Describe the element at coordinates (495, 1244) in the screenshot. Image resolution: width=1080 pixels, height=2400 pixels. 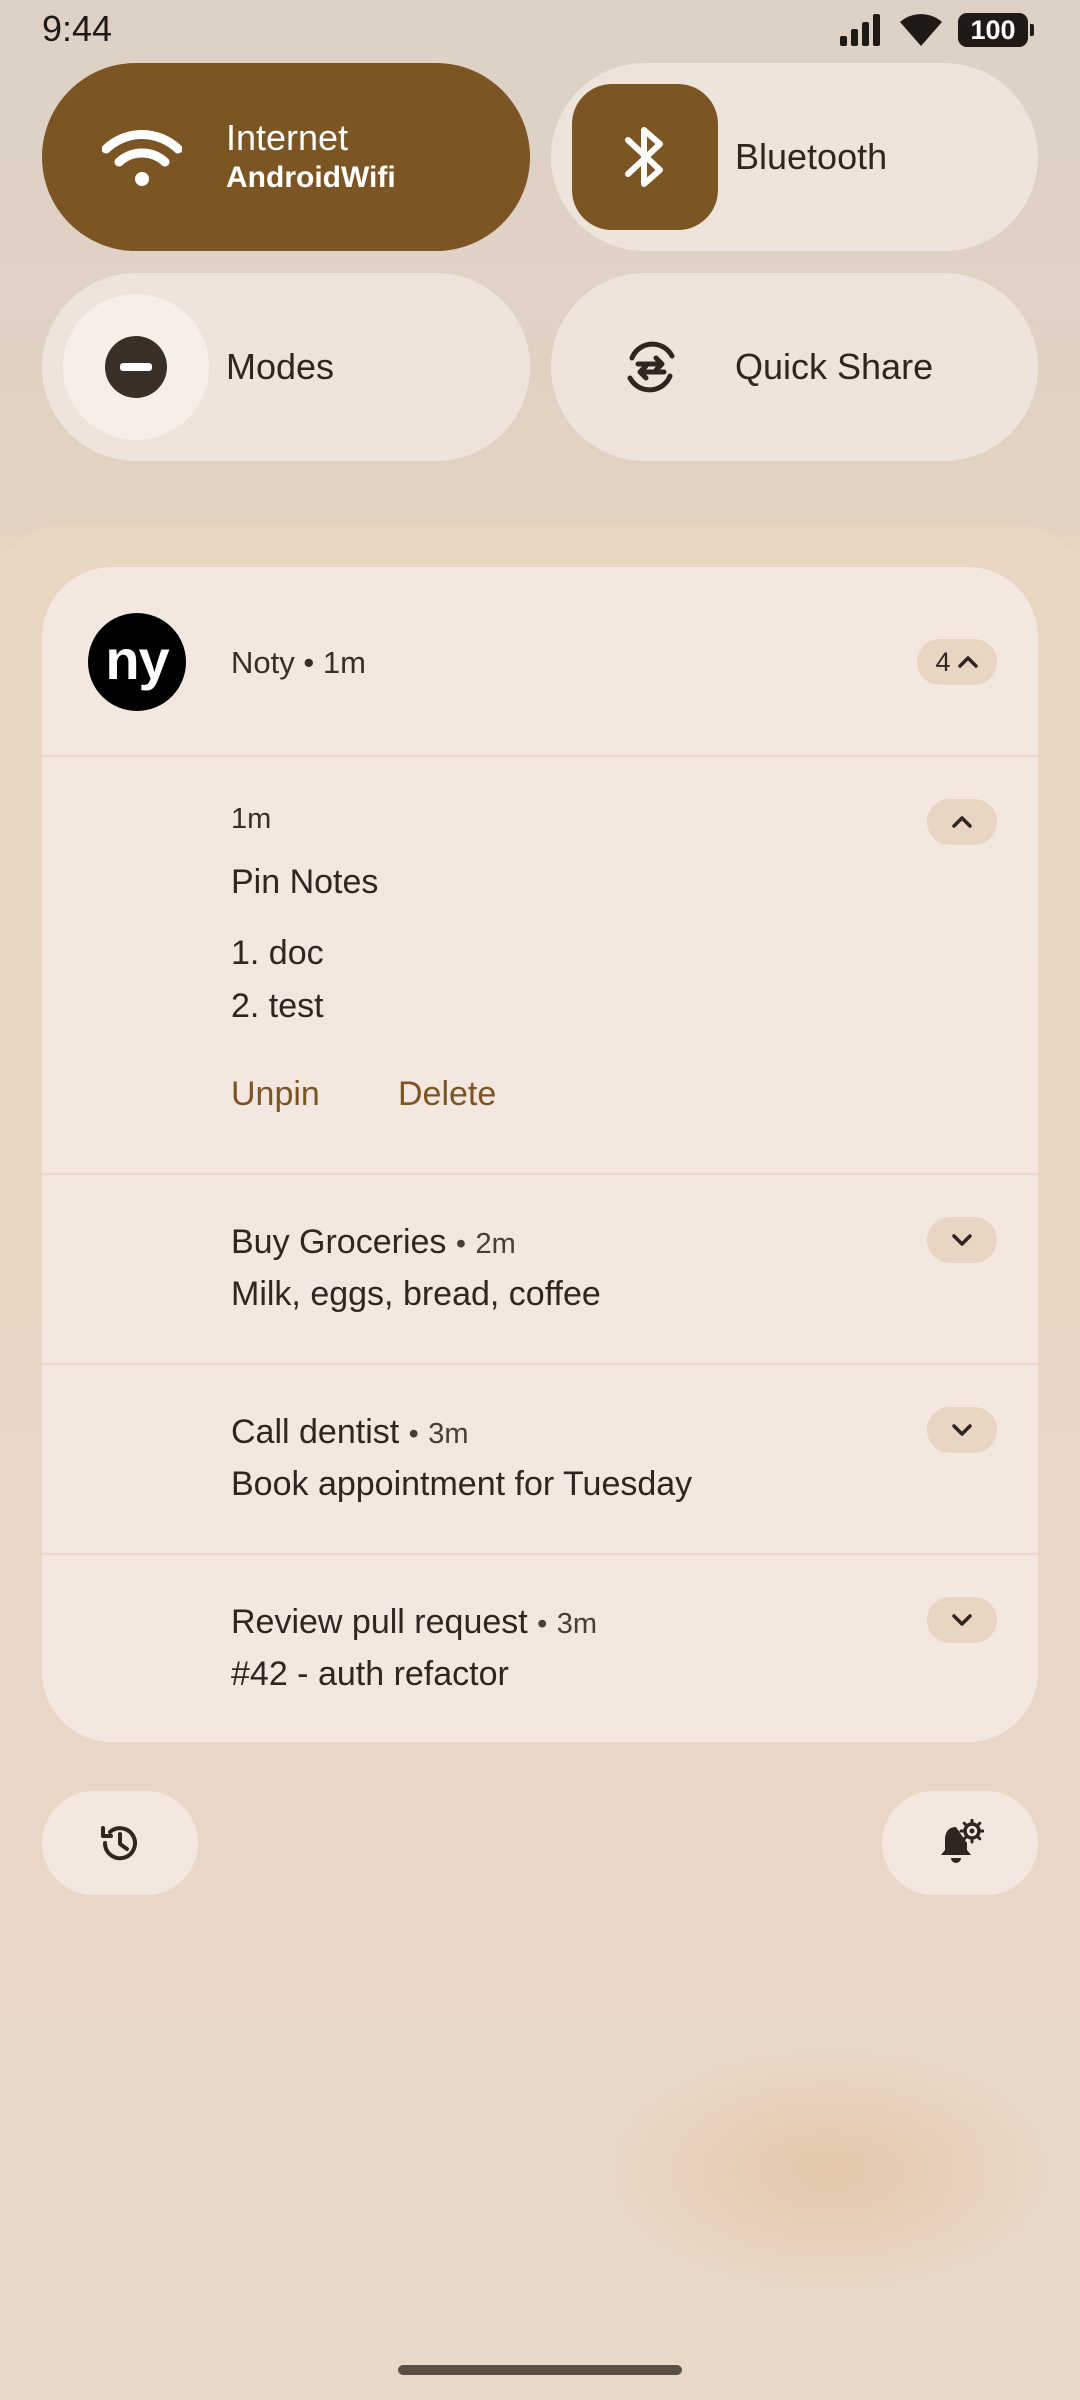
I see `notification-time: 2m` at that location.